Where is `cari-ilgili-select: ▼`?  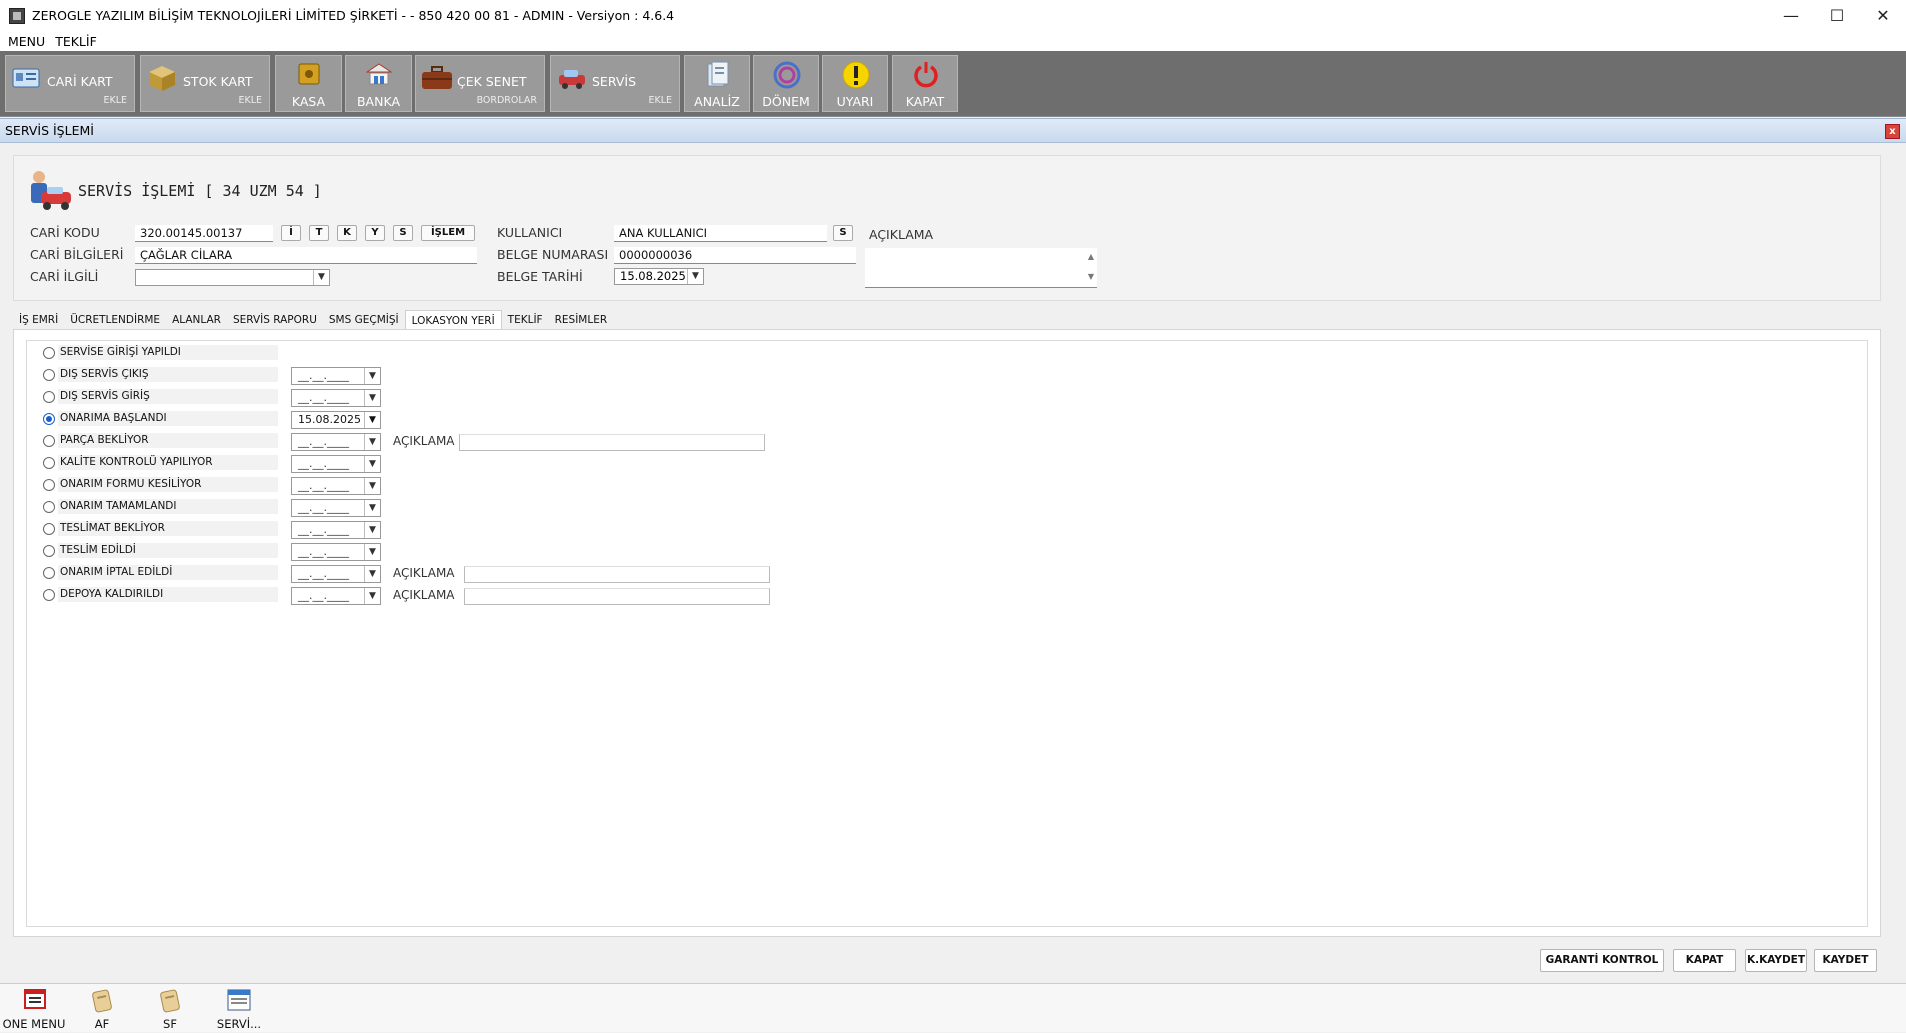
cari-ilgili-select: ▼ is located at coordinates (232, 277).